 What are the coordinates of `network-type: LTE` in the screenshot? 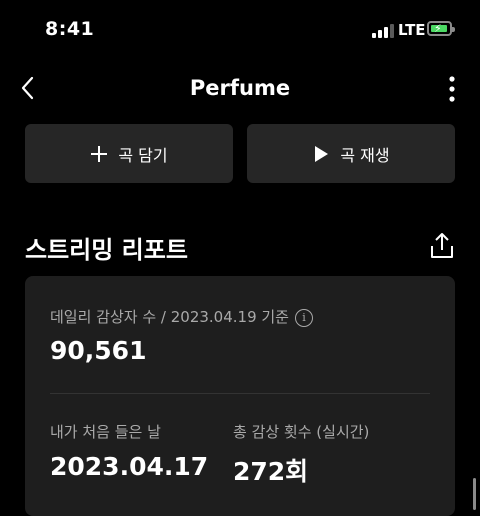 It's located at (412, 30).